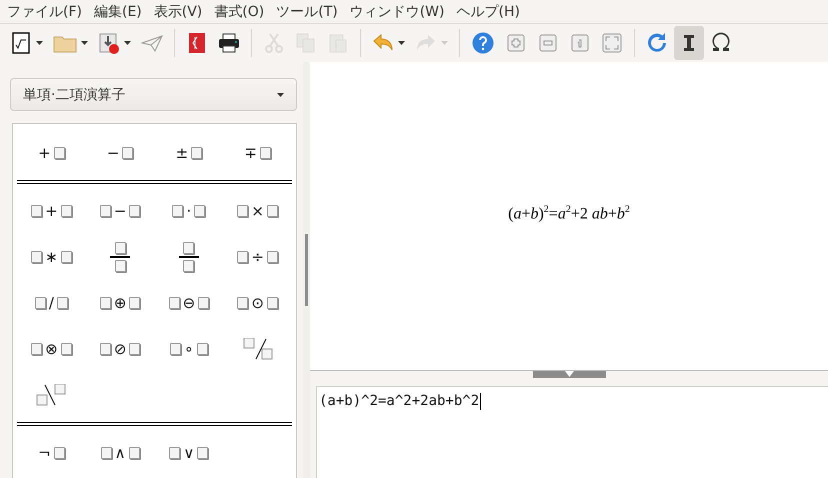  What do you see at coordinates (51, 453) in the screenshot?
I see `operator-template: ¬` at bounding box center [51, 453].